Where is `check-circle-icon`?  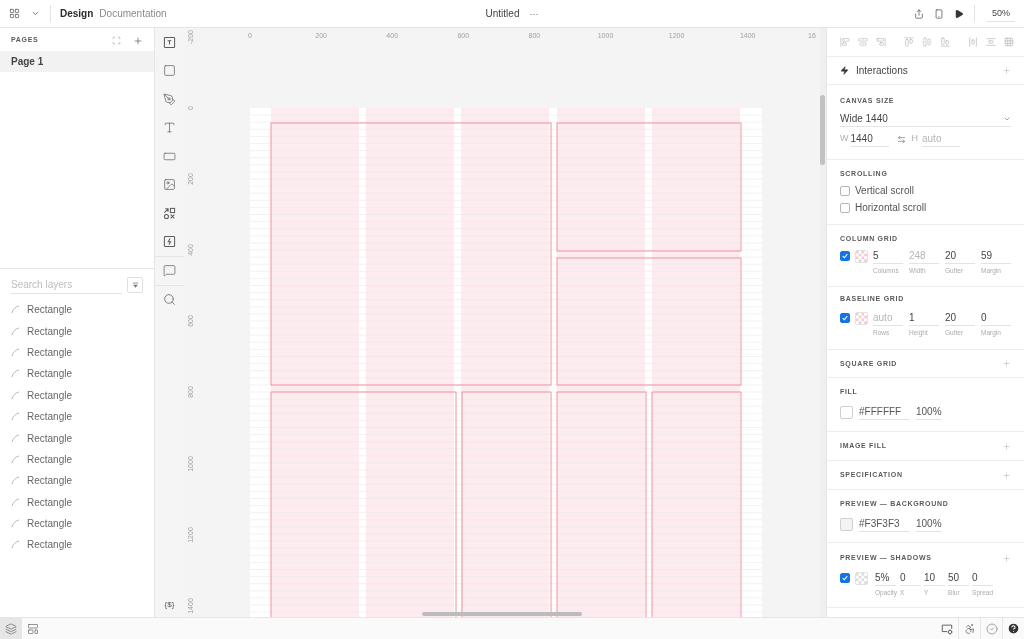 check-circle-icon is located at coordinates (991, 628).